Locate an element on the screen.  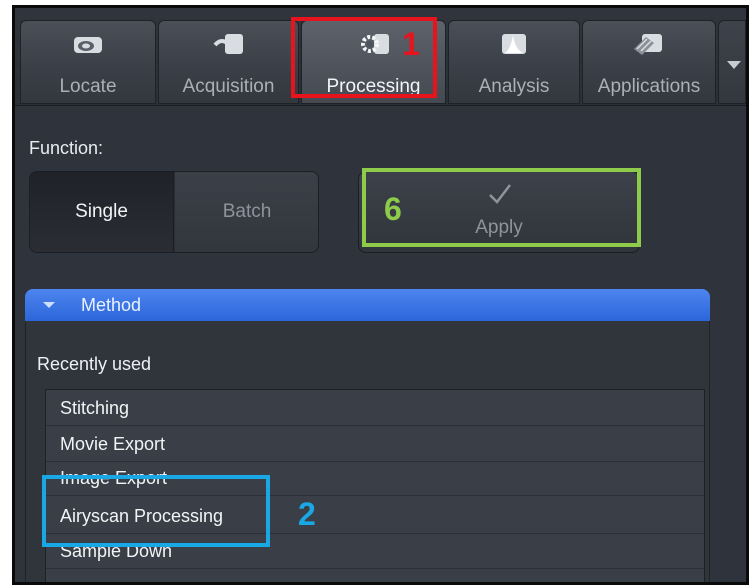
tab-analysis: Analysis is located at coordinates (514, 62).